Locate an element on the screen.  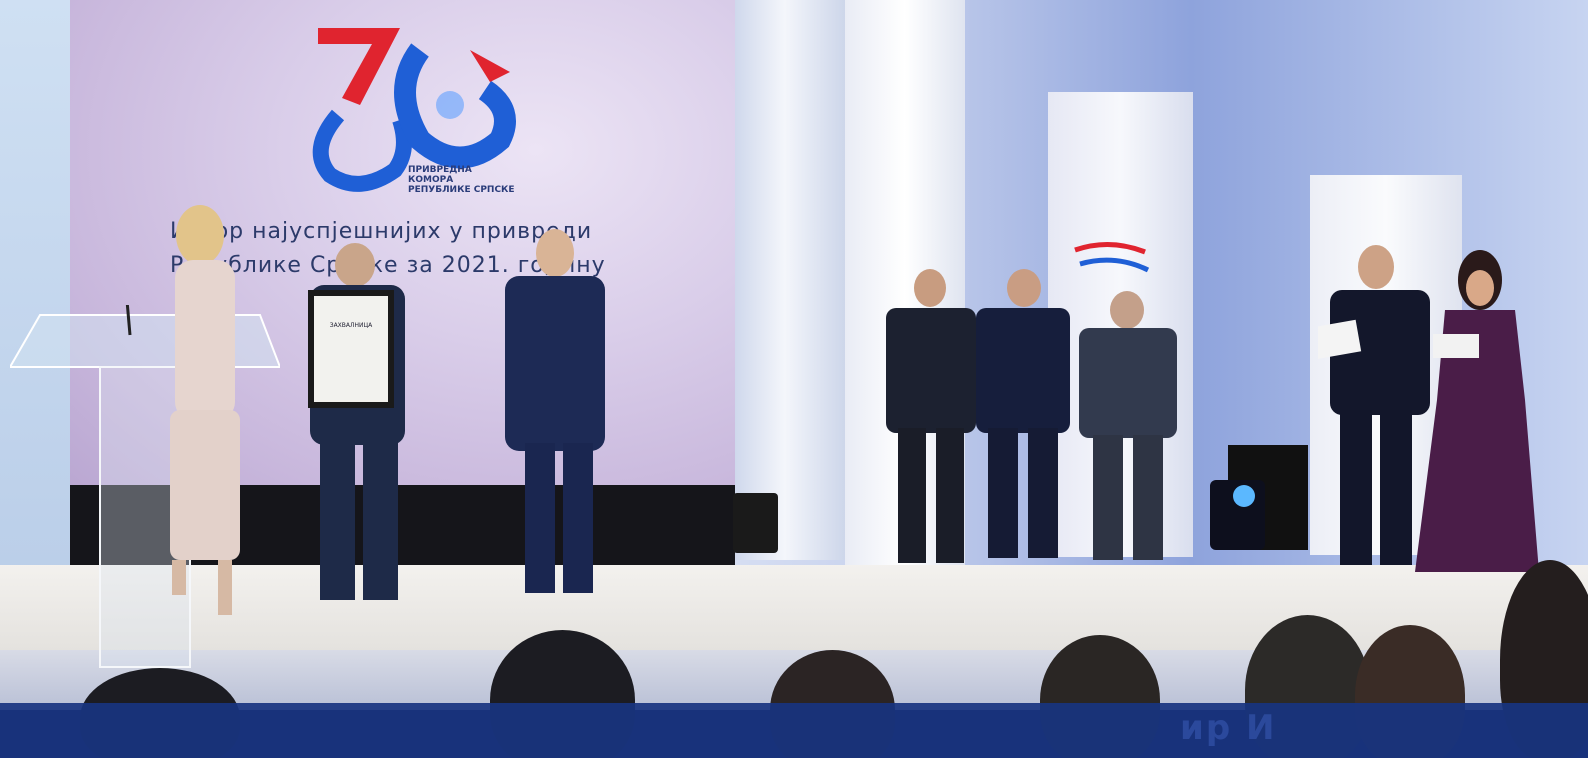
host-man is located at coordinates (555, 411).